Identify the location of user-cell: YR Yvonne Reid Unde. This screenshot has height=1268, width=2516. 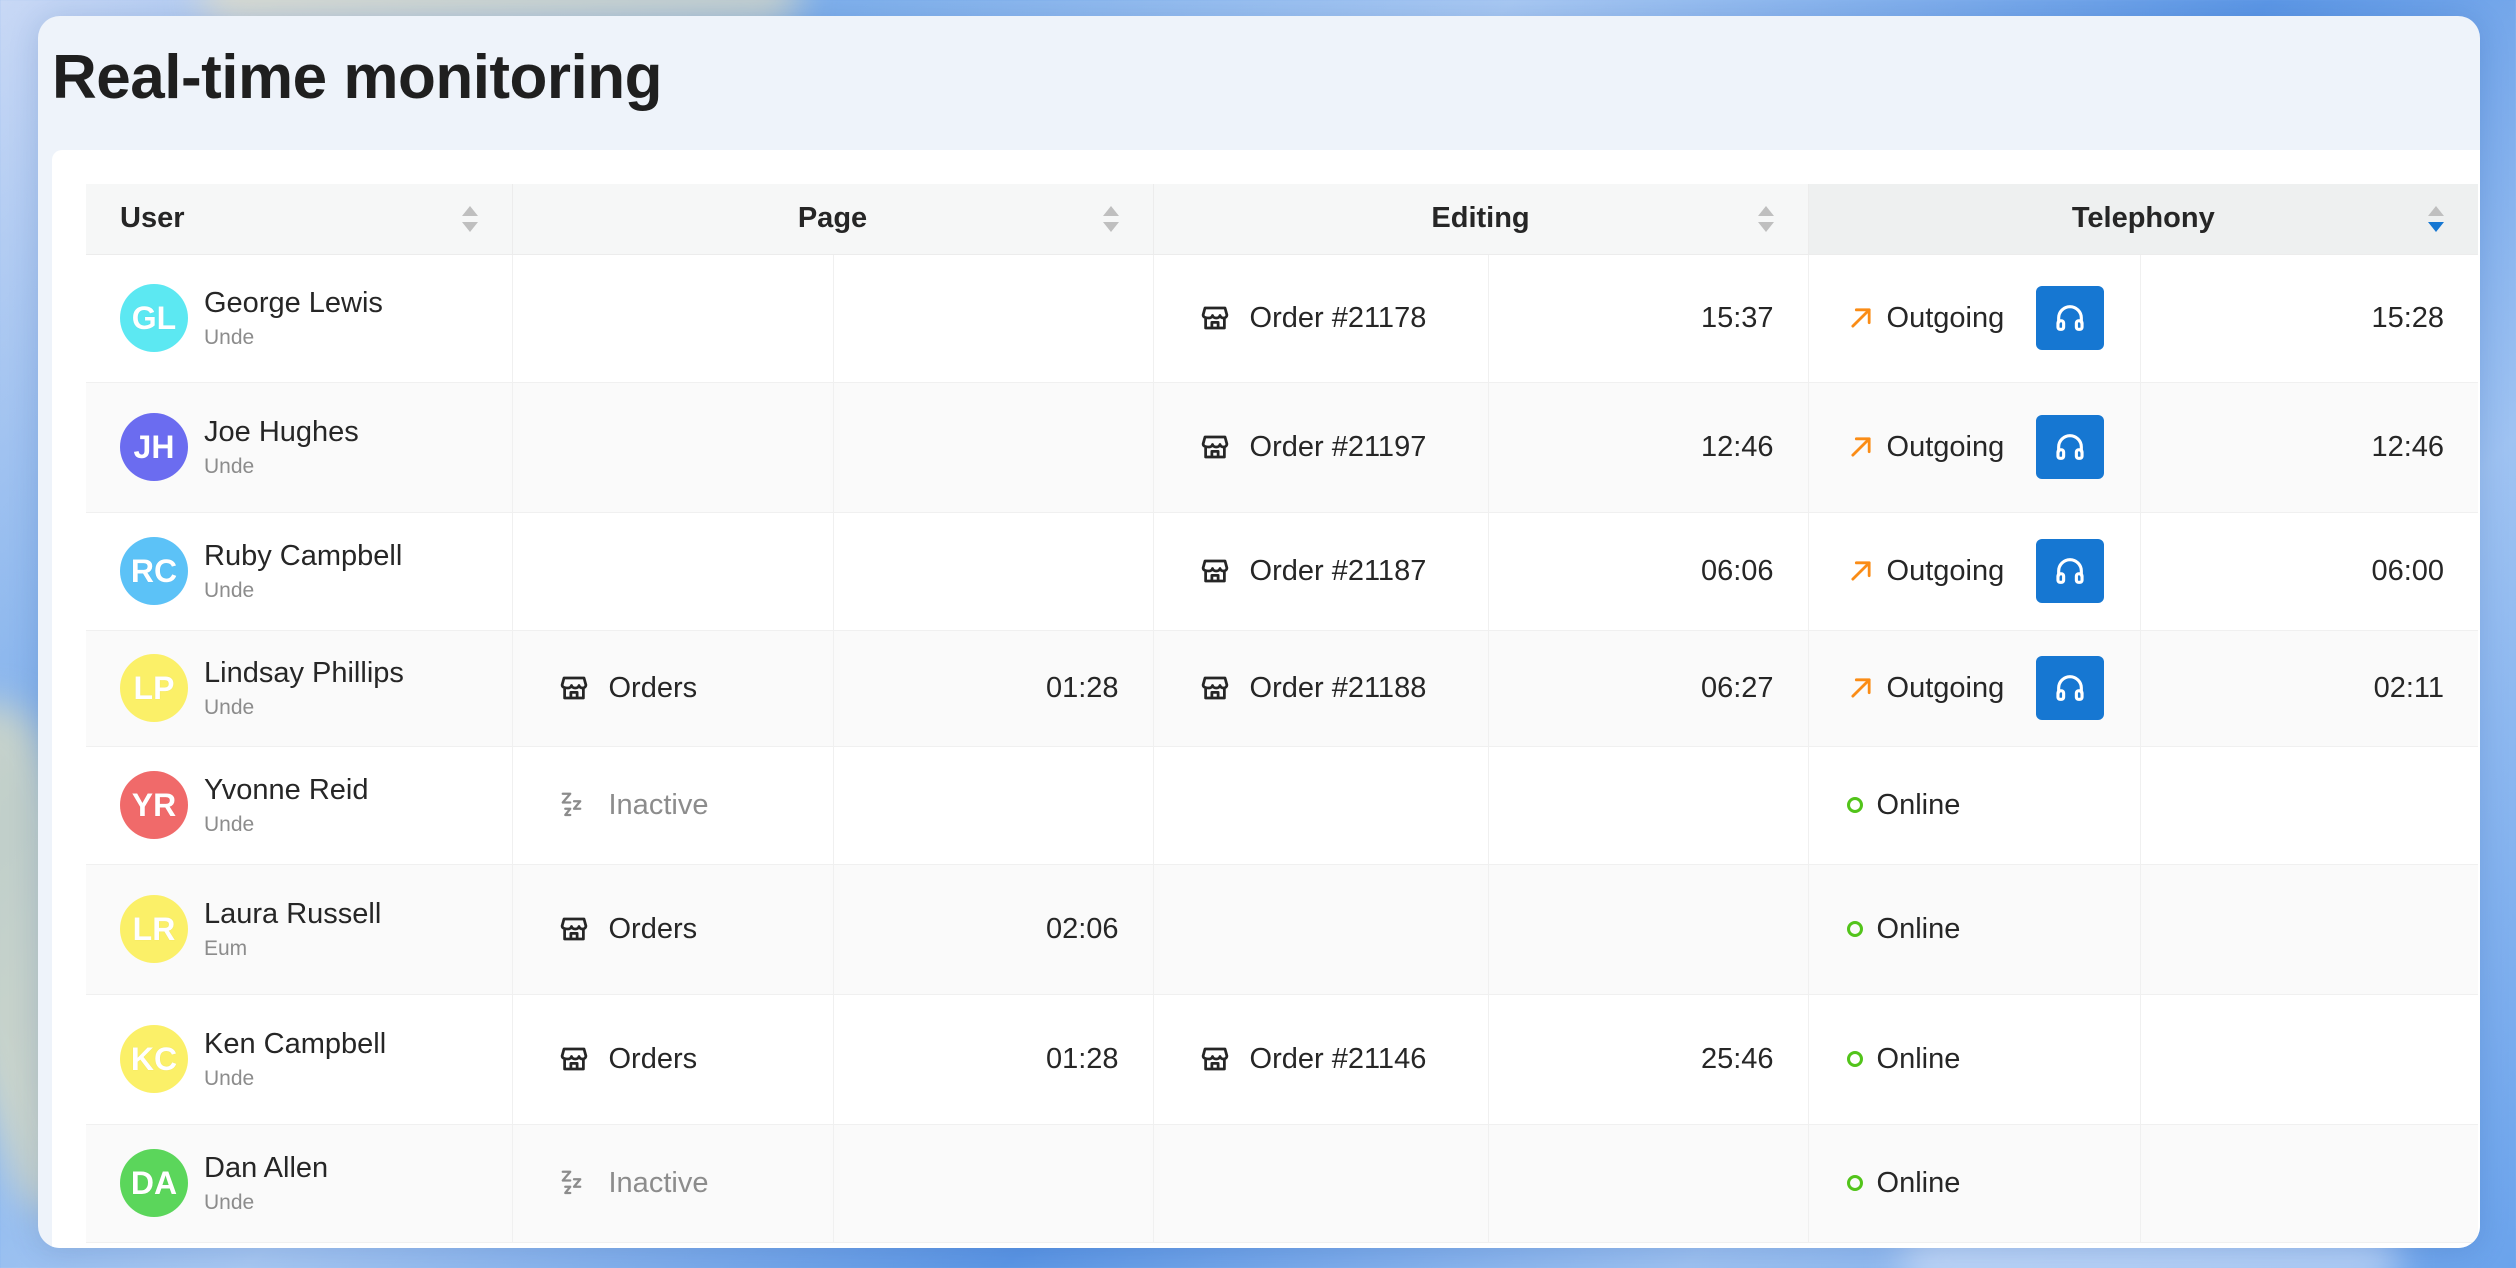
(299, 805).